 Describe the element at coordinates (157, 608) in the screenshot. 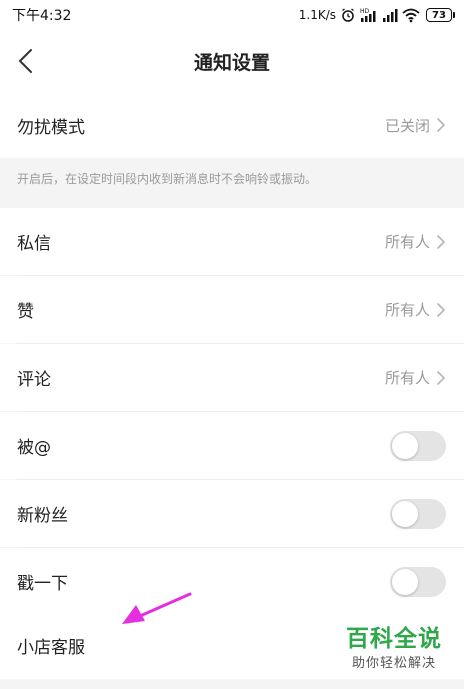

I see `annotation-arrow-icon` at that location.